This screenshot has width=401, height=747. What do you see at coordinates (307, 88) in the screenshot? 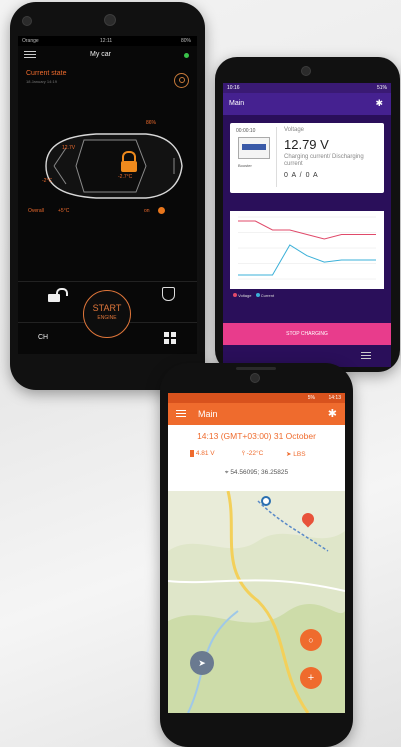
I see `status-bar: 10:16 51%` at bounding box center [307, 88].